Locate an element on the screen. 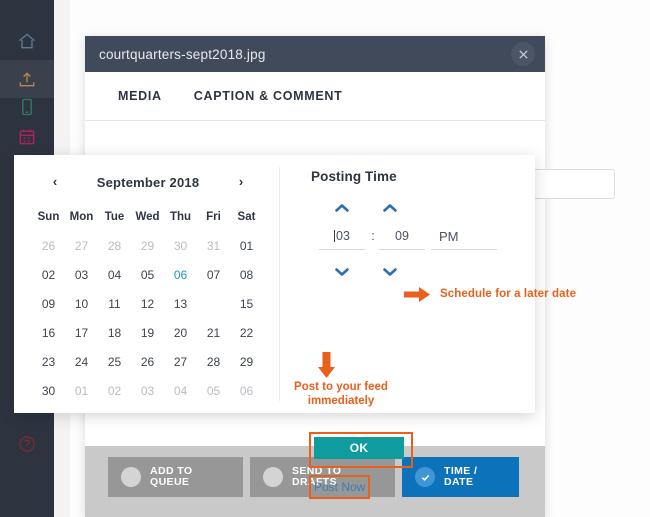  time-fields: 03 : 09 PM is located at coordinates (419, 238).